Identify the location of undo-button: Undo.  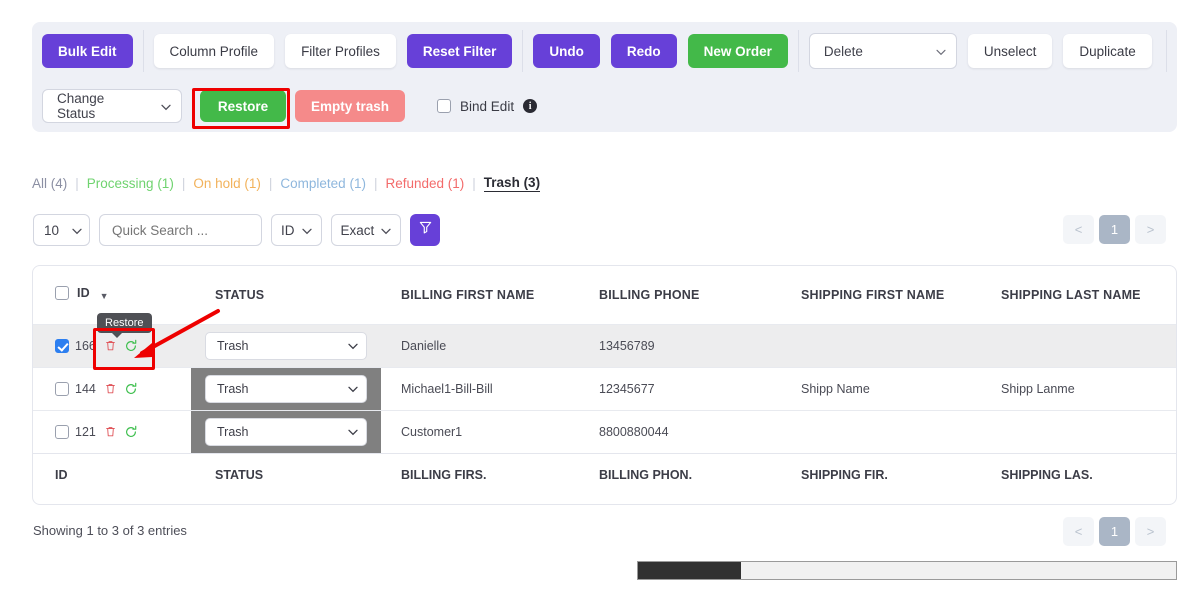
(566, 51).